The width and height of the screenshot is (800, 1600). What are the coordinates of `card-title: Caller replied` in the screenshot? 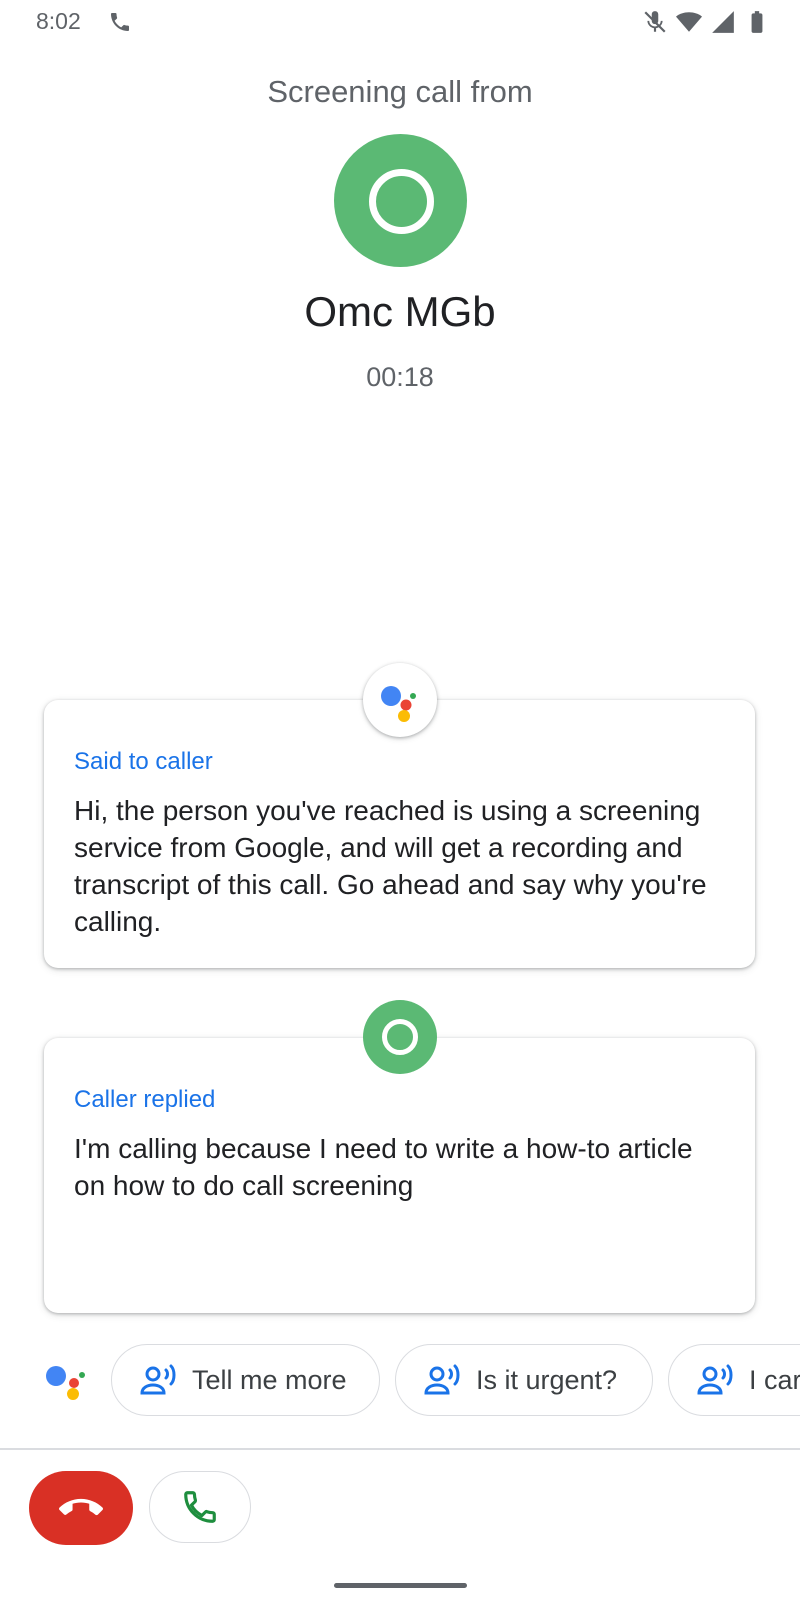 It's located at (145, 1099).